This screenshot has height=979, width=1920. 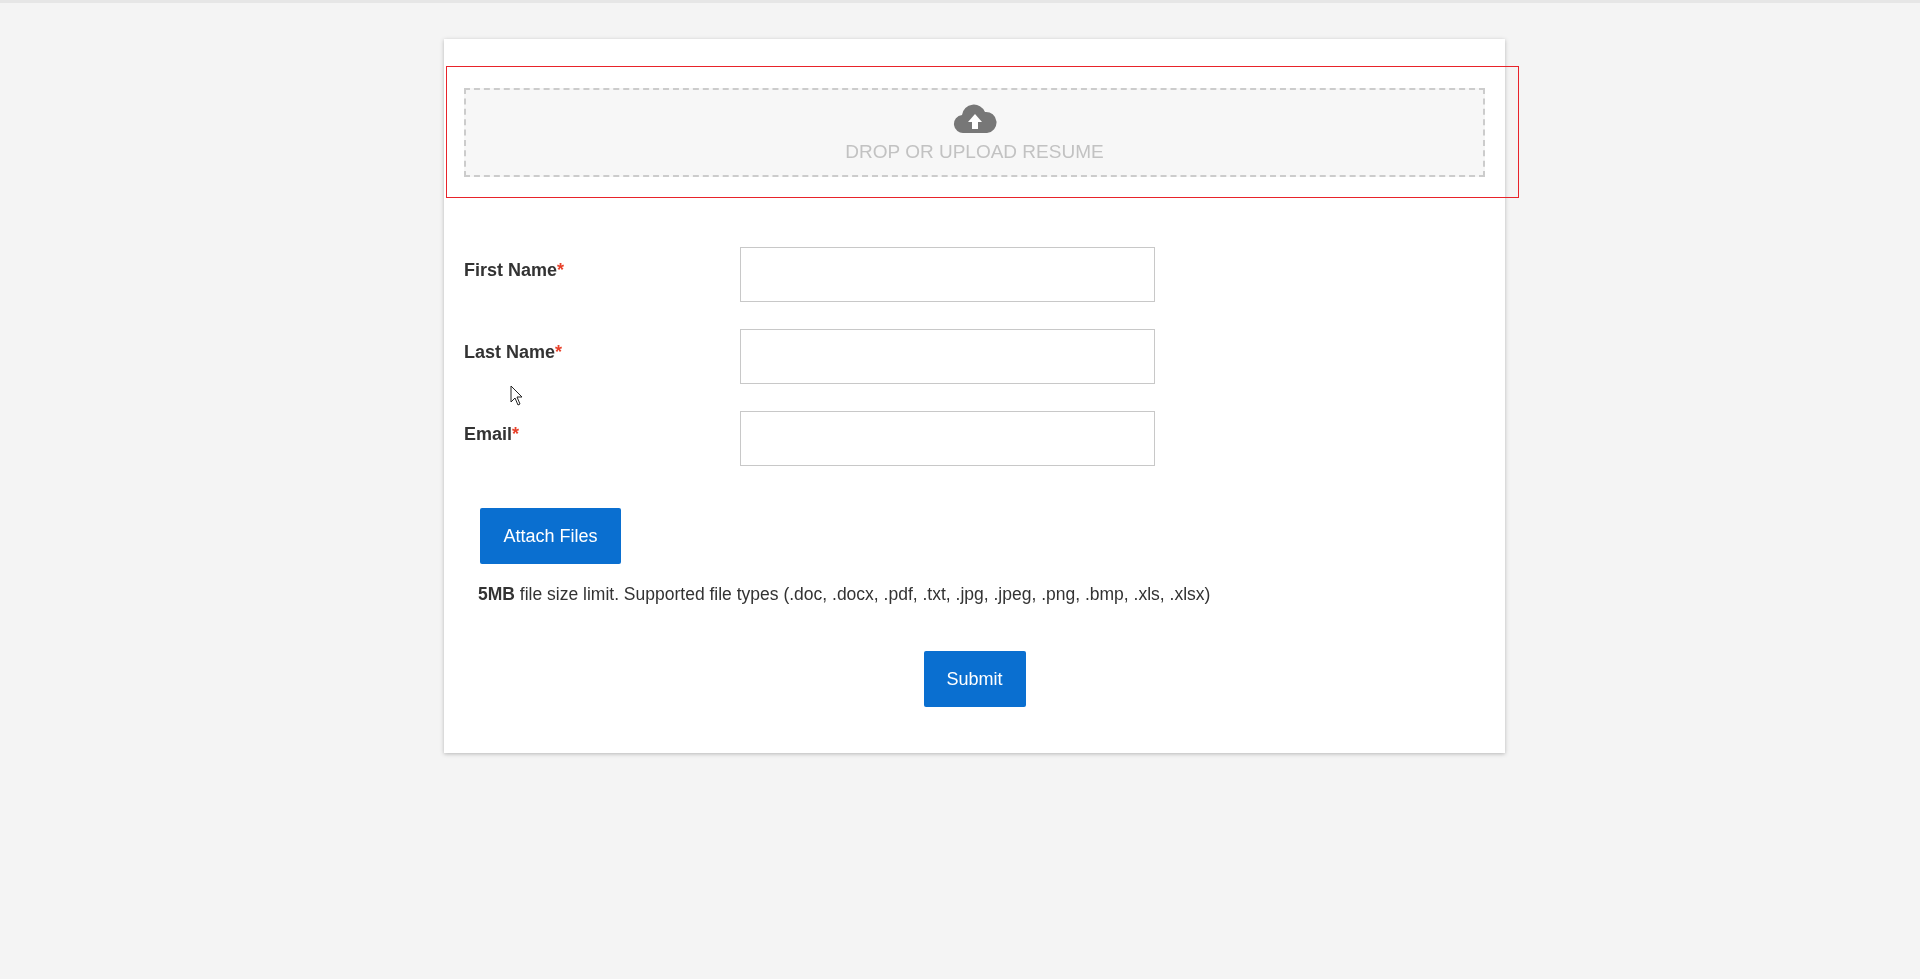 What do you see at coordinates (974, 679) in the screenshot?
I see `submit-button: Submit` at bounding box center [974, 679].